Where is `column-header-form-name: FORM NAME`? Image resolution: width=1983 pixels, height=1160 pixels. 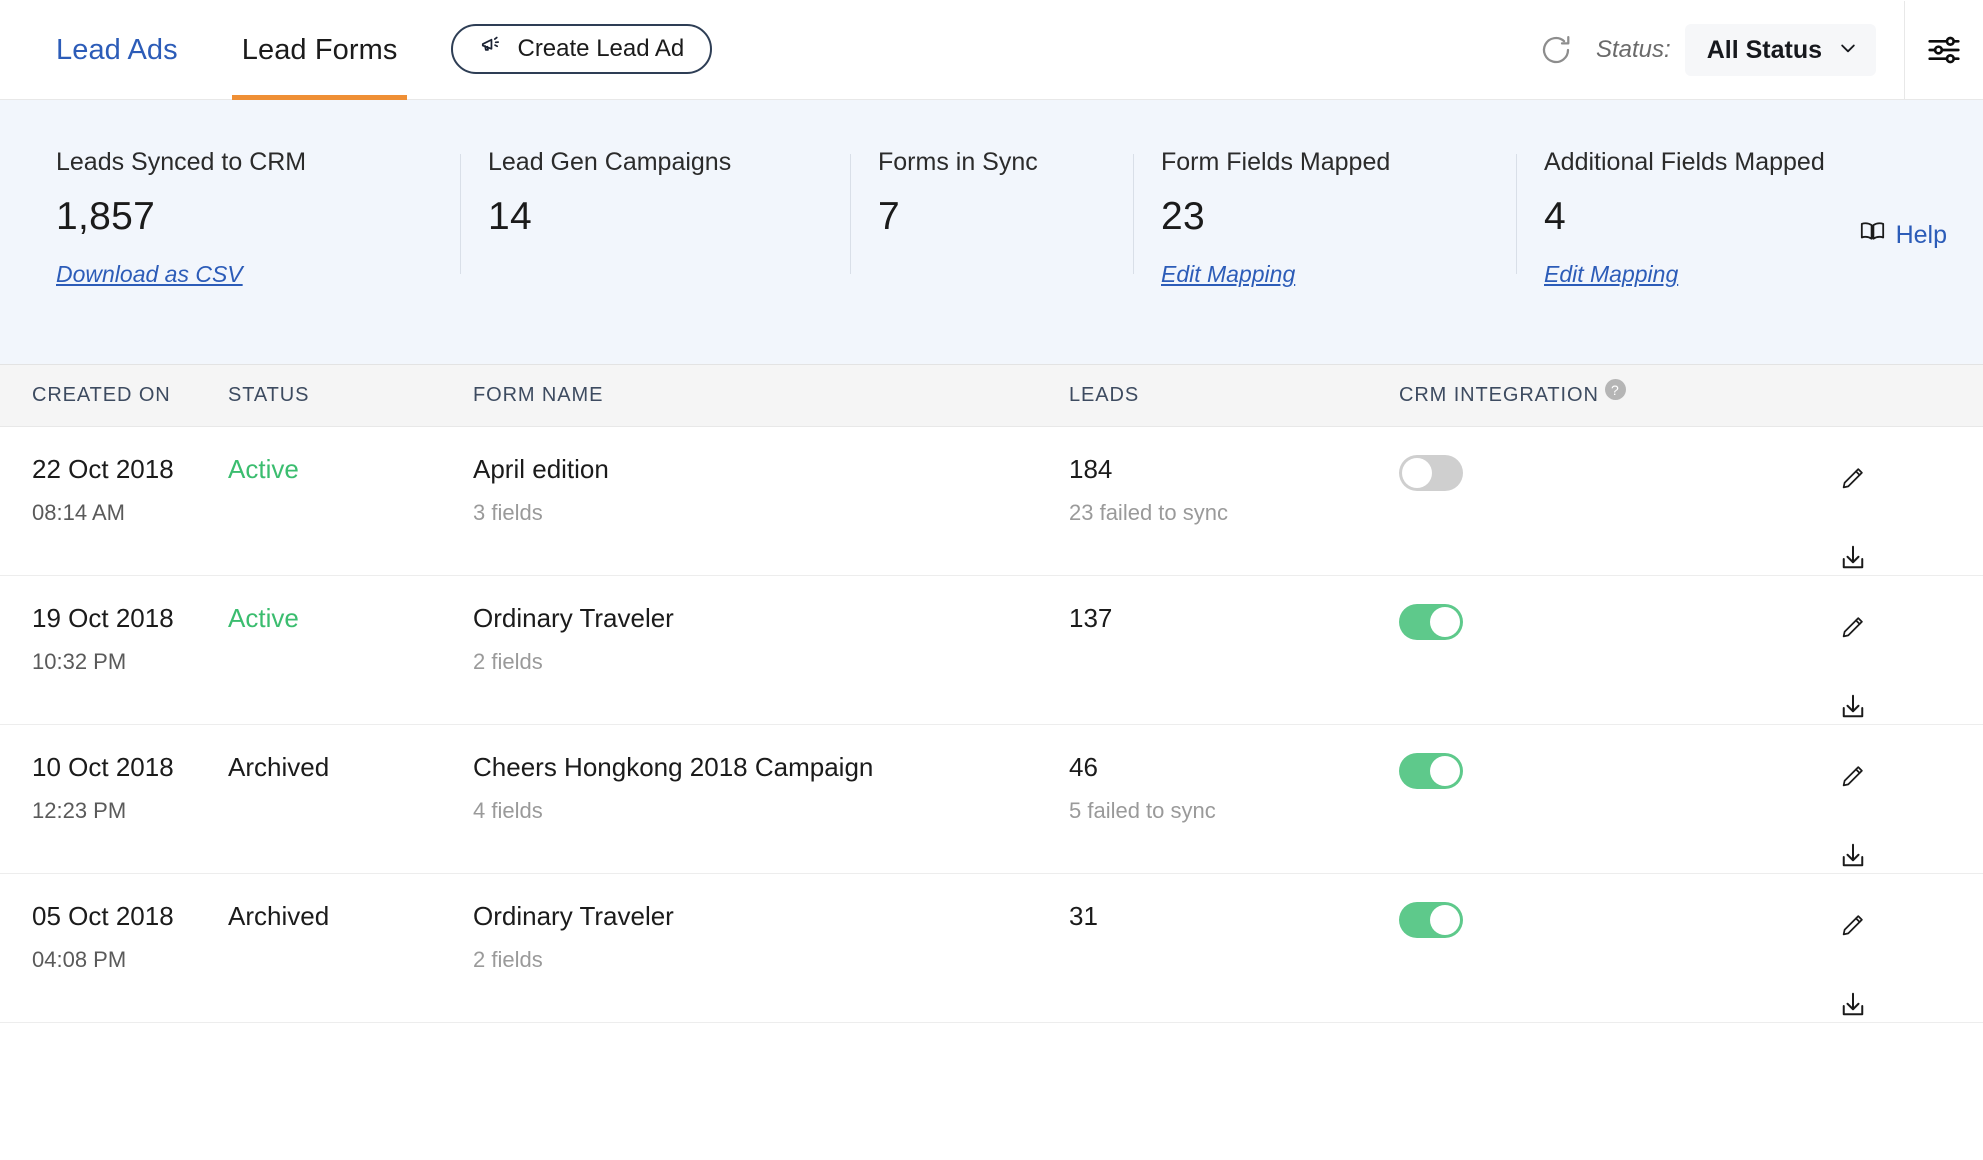
column-header-form-name: FORM NAME is located at coordinates (771, 395).